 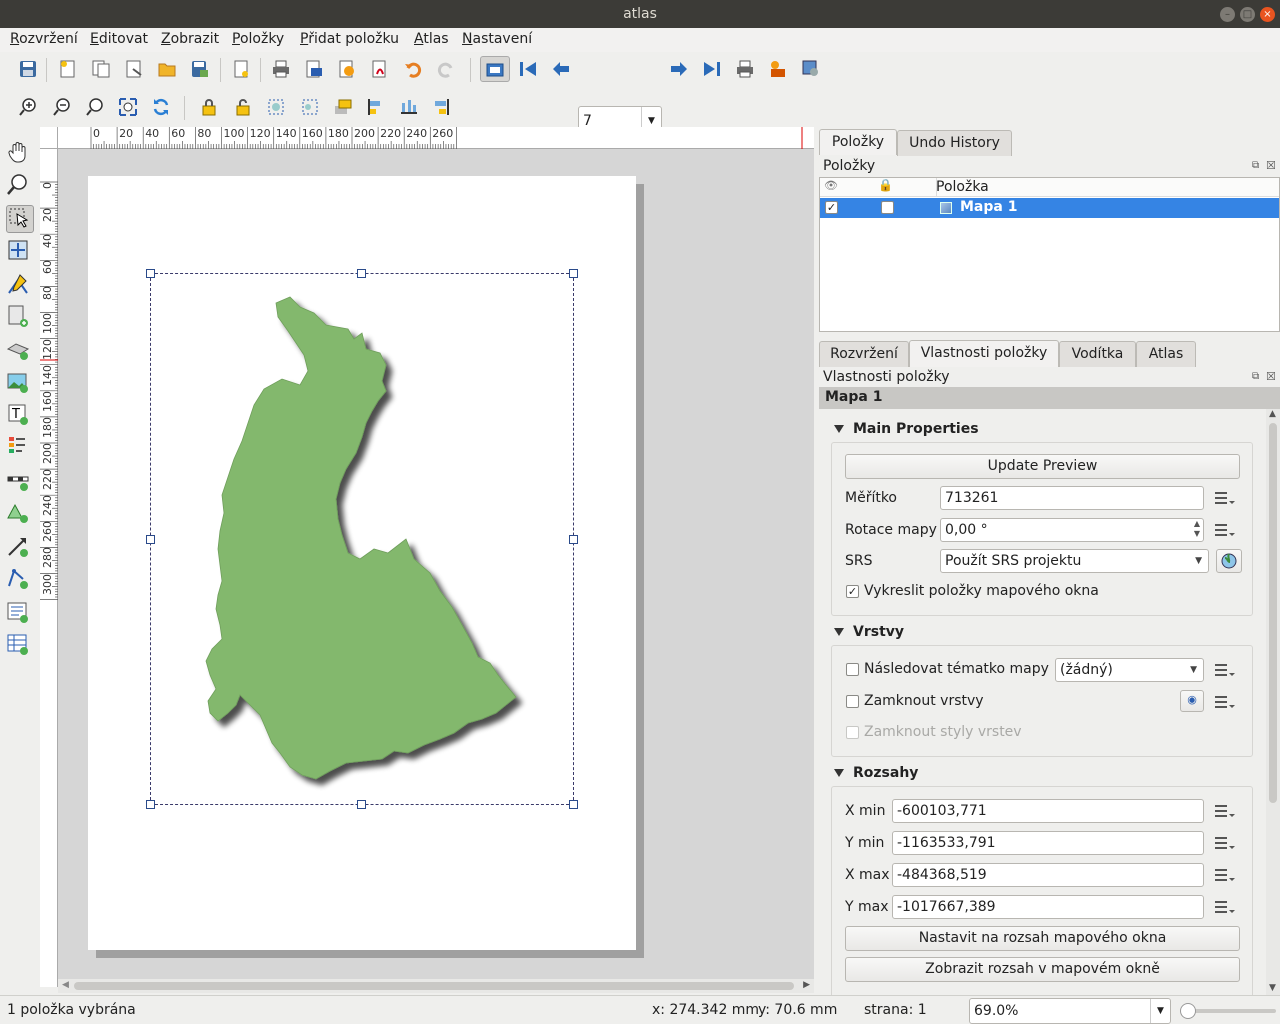 What do you see at coordinates (243, 107) in the screenshot?
I see `unlock-items-button` at bounding box center [243, 107].